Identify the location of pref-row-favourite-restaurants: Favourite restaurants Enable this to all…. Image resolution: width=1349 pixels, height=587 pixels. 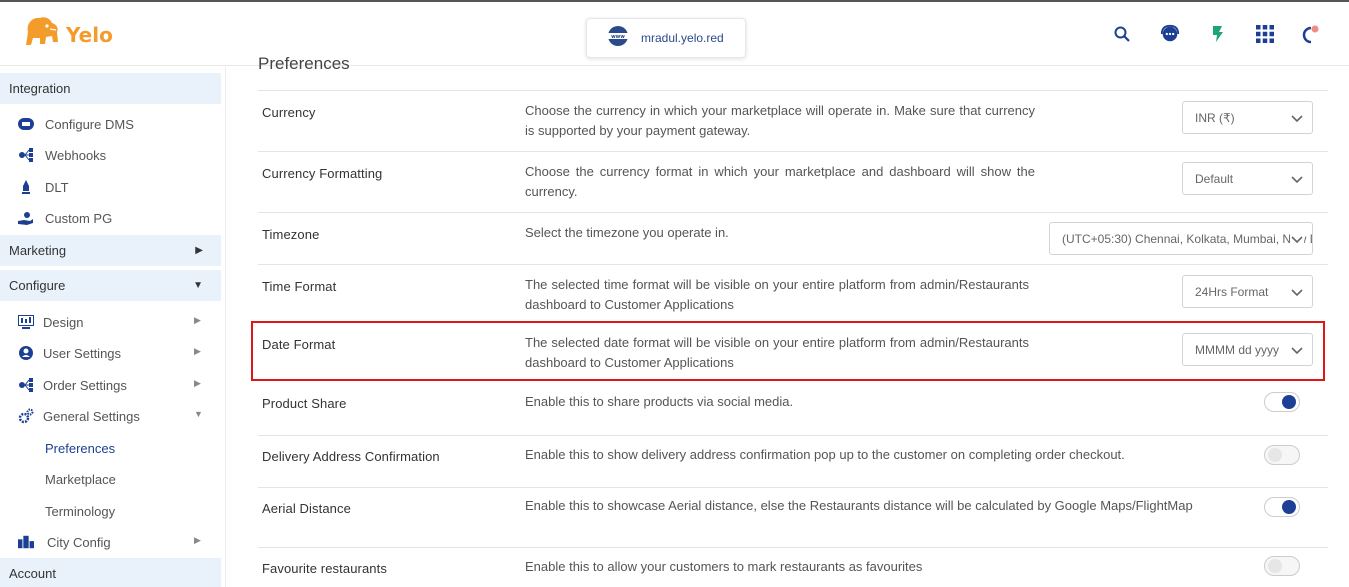
(793, 567).